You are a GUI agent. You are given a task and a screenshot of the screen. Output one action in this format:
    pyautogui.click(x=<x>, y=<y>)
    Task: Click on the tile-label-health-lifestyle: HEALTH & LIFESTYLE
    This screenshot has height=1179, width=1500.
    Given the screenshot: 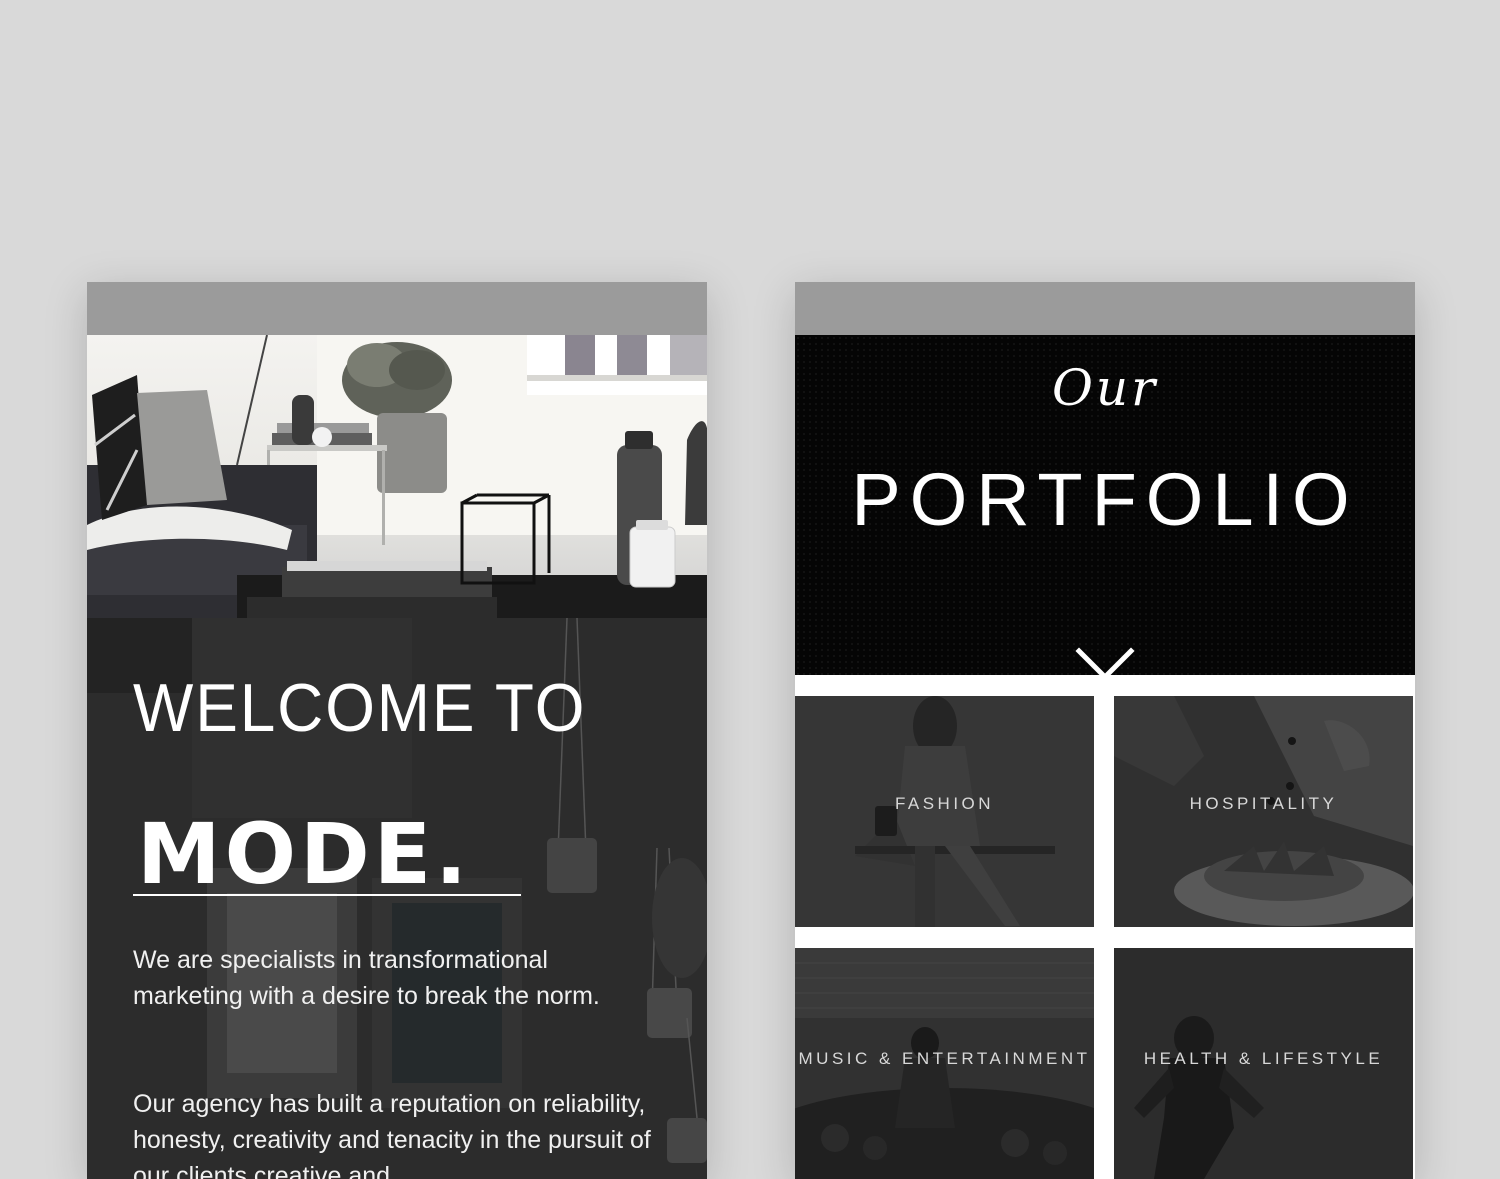 What is the action you would take?
    pyautogui.click(x=1263, y=1058)
    